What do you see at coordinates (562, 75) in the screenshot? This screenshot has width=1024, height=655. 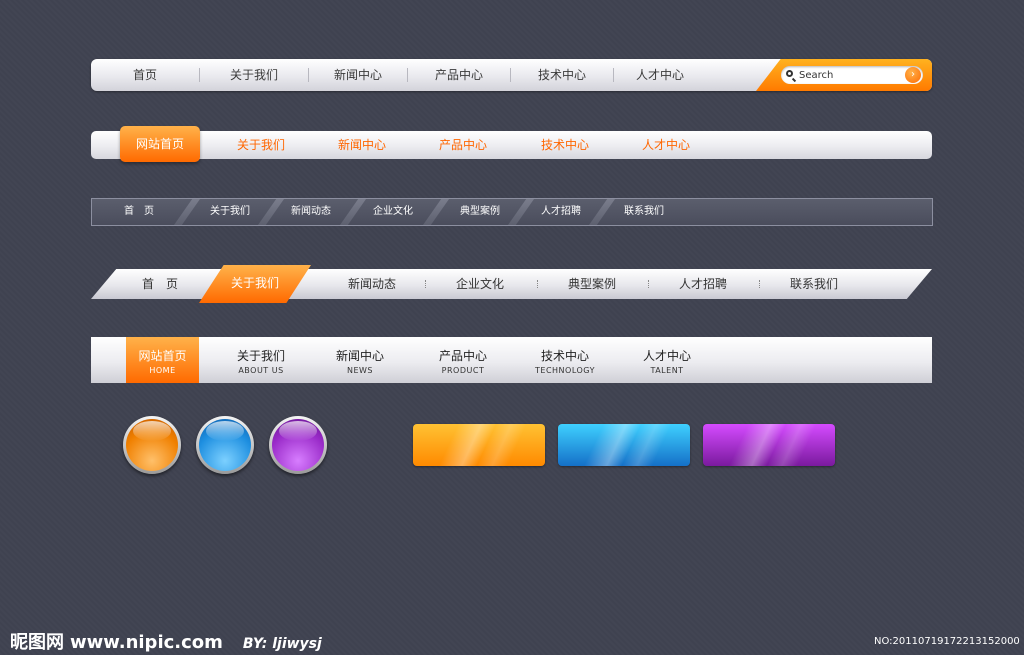 I see `nav1-item-tech: 技术中心` at bounding box center [562, 75].